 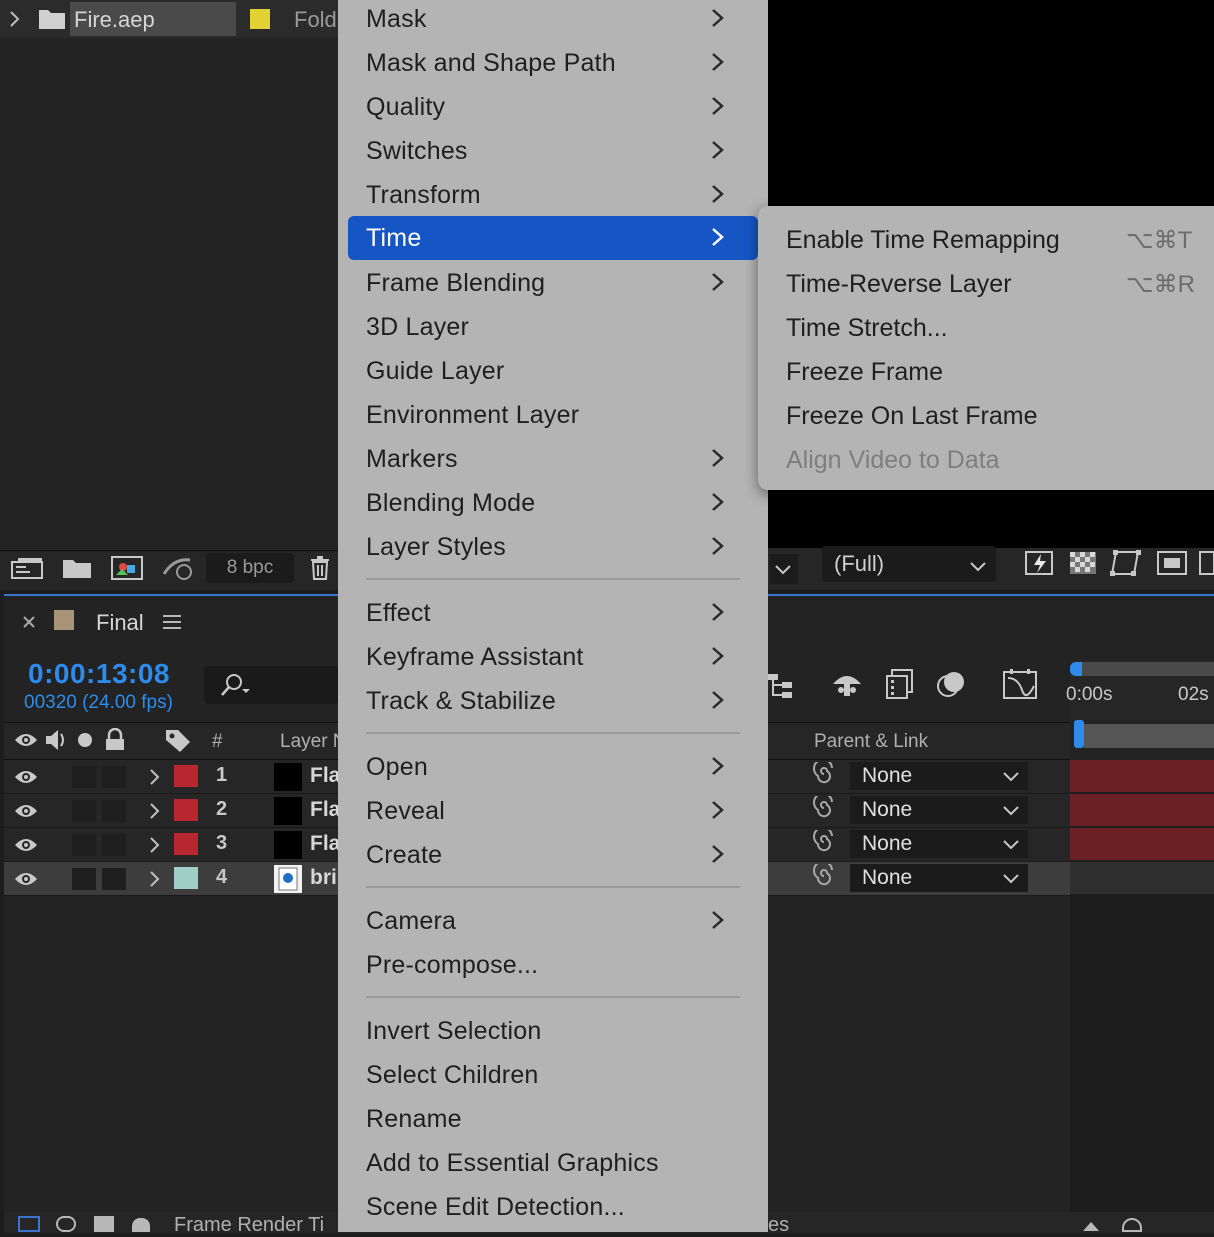 What do you see at coordinates (29, 1224) in the screenshot?
I see `layer-switches-icon` at bounding box center [29, 1224].